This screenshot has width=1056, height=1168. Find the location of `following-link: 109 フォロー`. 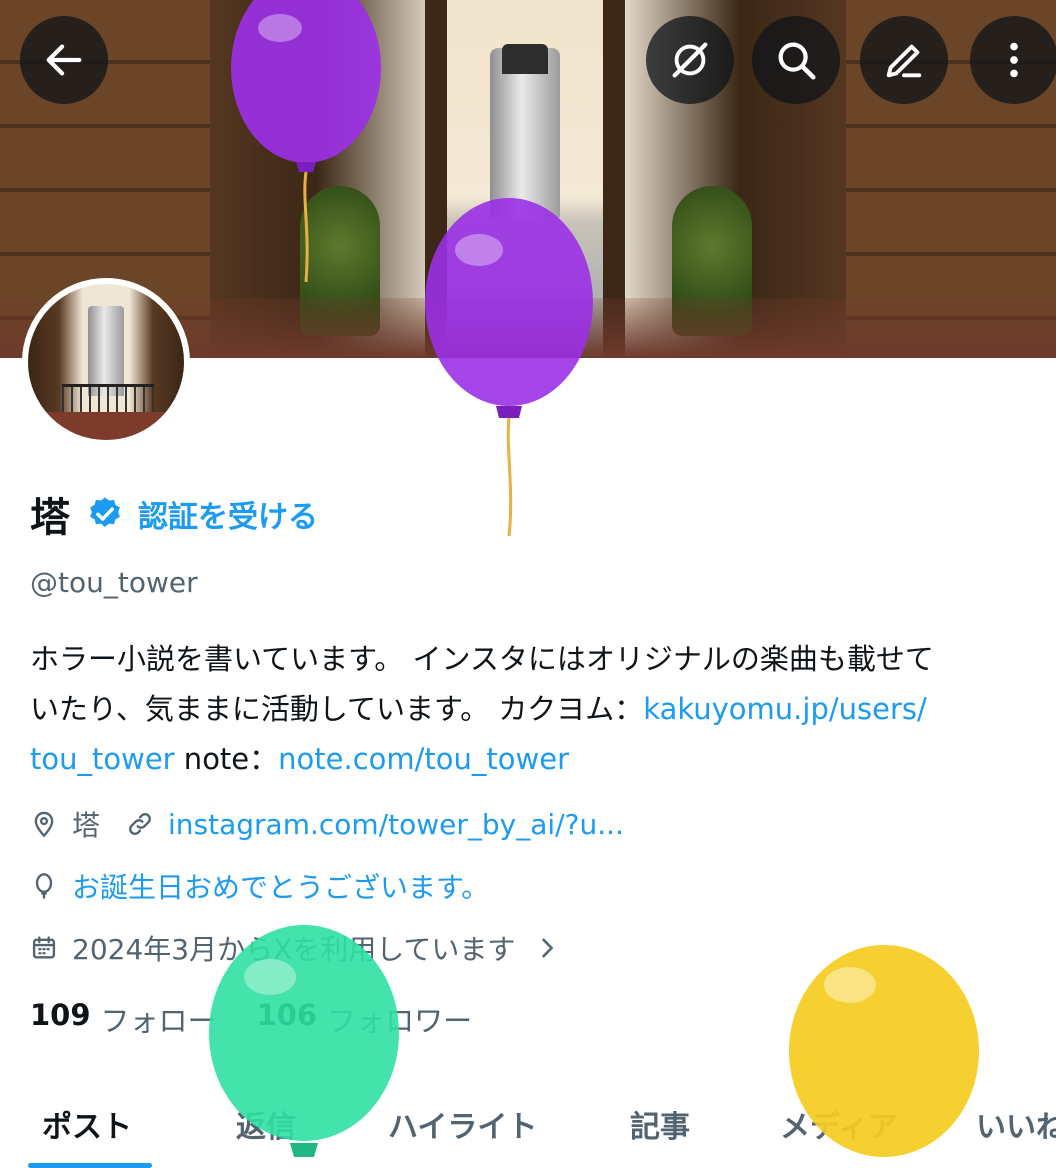

following-link: 109 フォロー is located at coordinates (123, 1019).